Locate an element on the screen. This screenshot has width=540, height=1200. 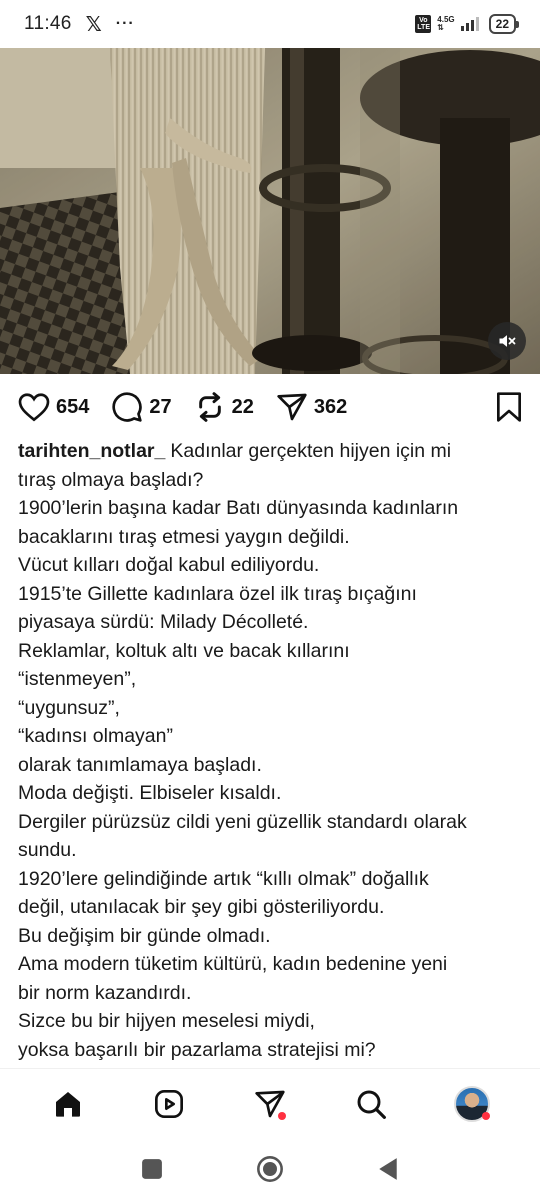
post-actions: 654 27 22 362 is located at coordinates (270, 407).